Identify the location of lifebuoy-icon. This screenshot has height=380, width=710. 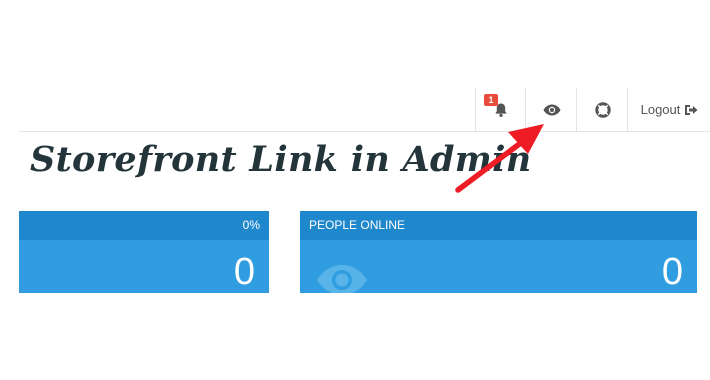
(602, 109).